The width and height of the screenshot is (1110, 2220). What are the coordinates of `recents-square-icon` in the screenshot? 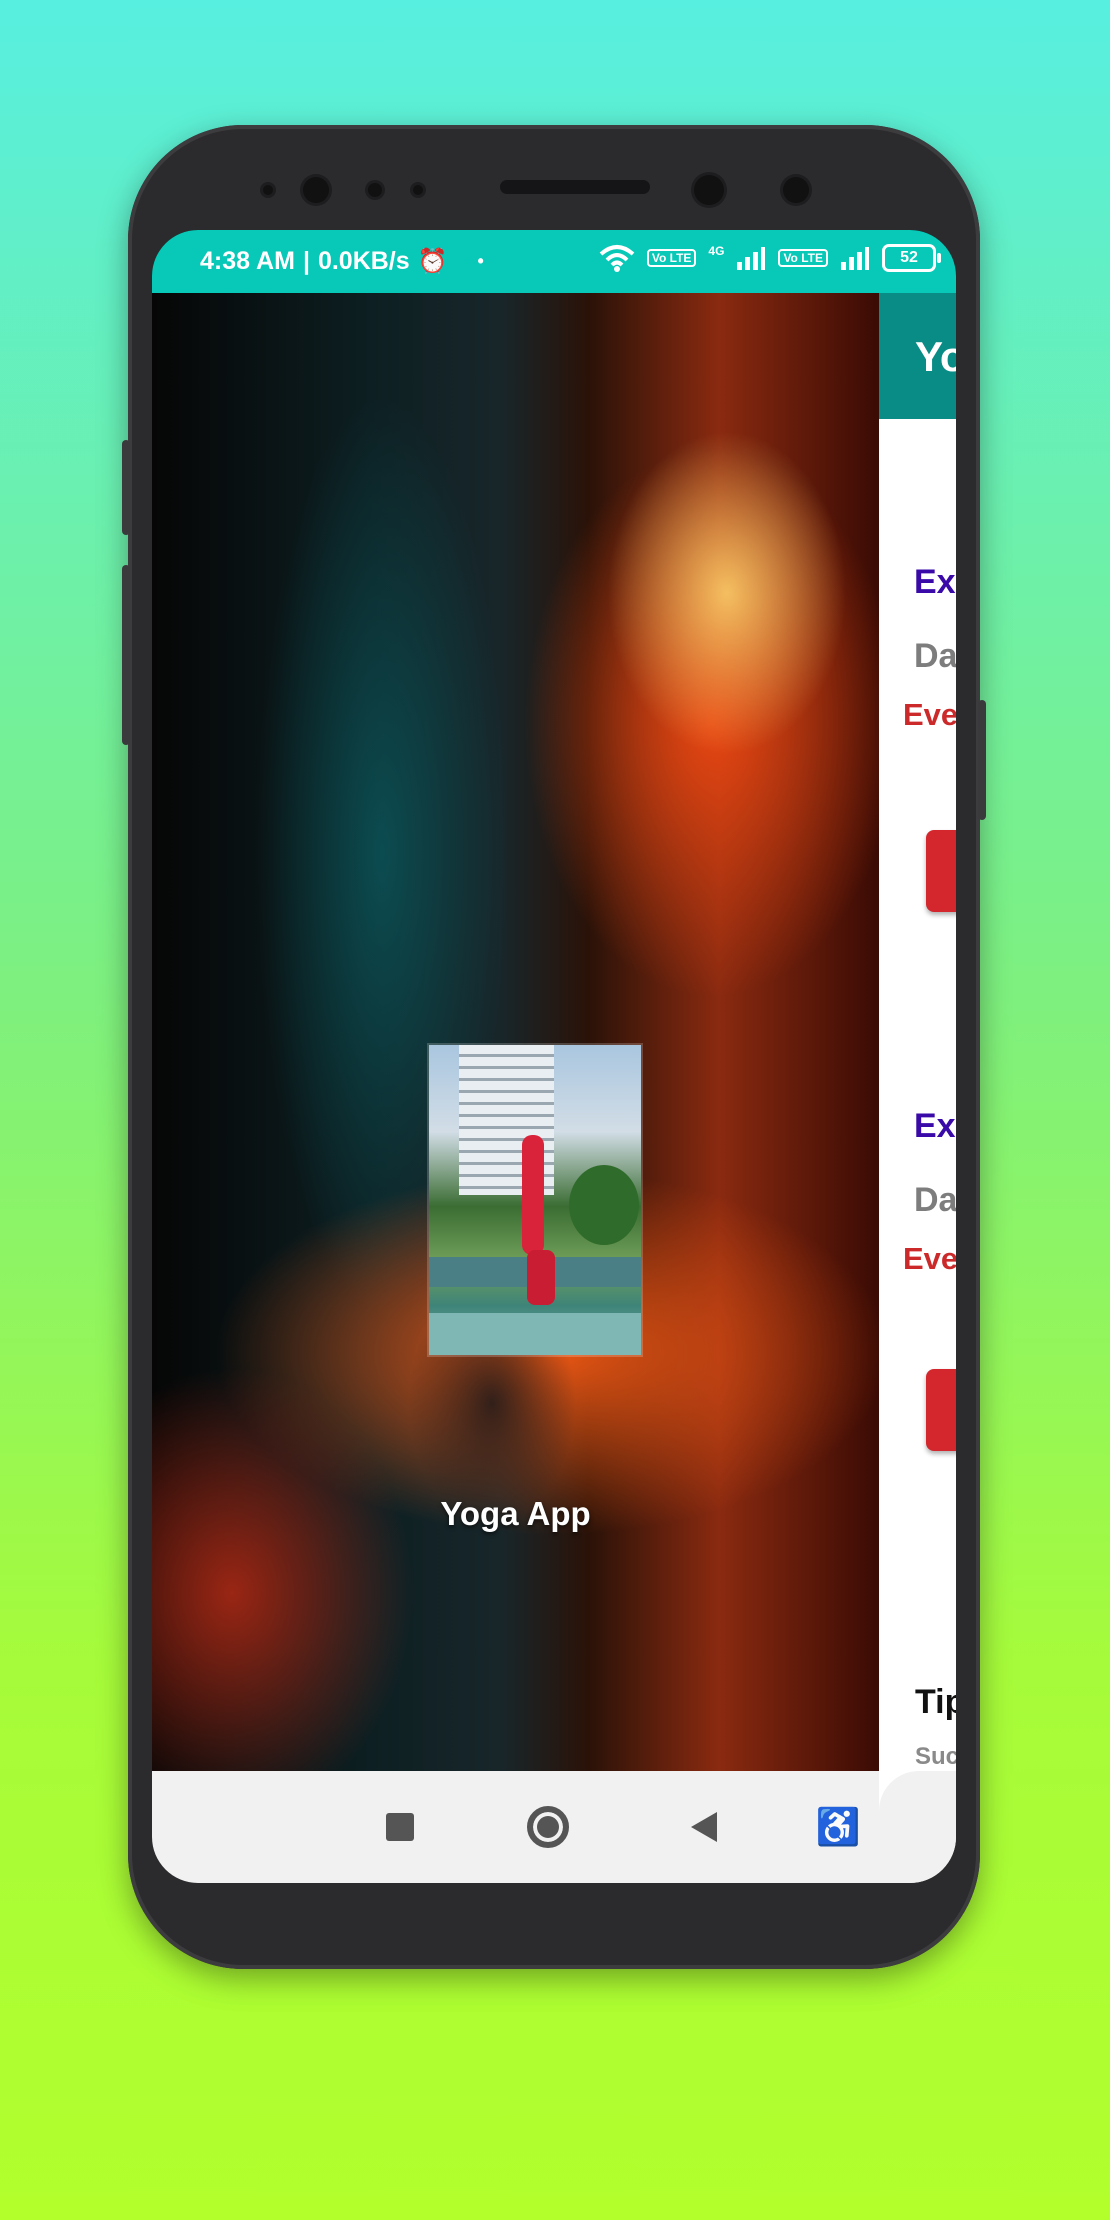 It's located at (400, 1827).